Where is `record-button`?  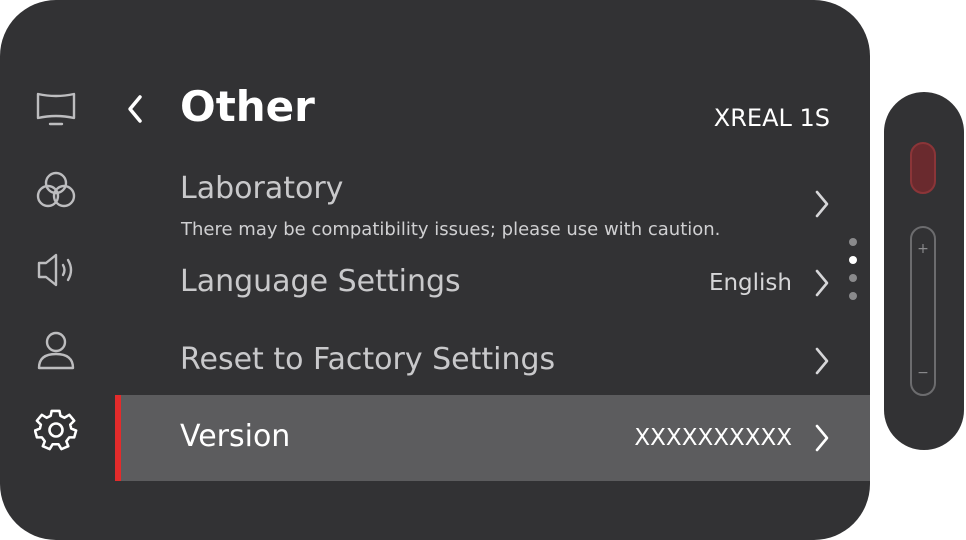
record-button is located at coordinates (923, 168).